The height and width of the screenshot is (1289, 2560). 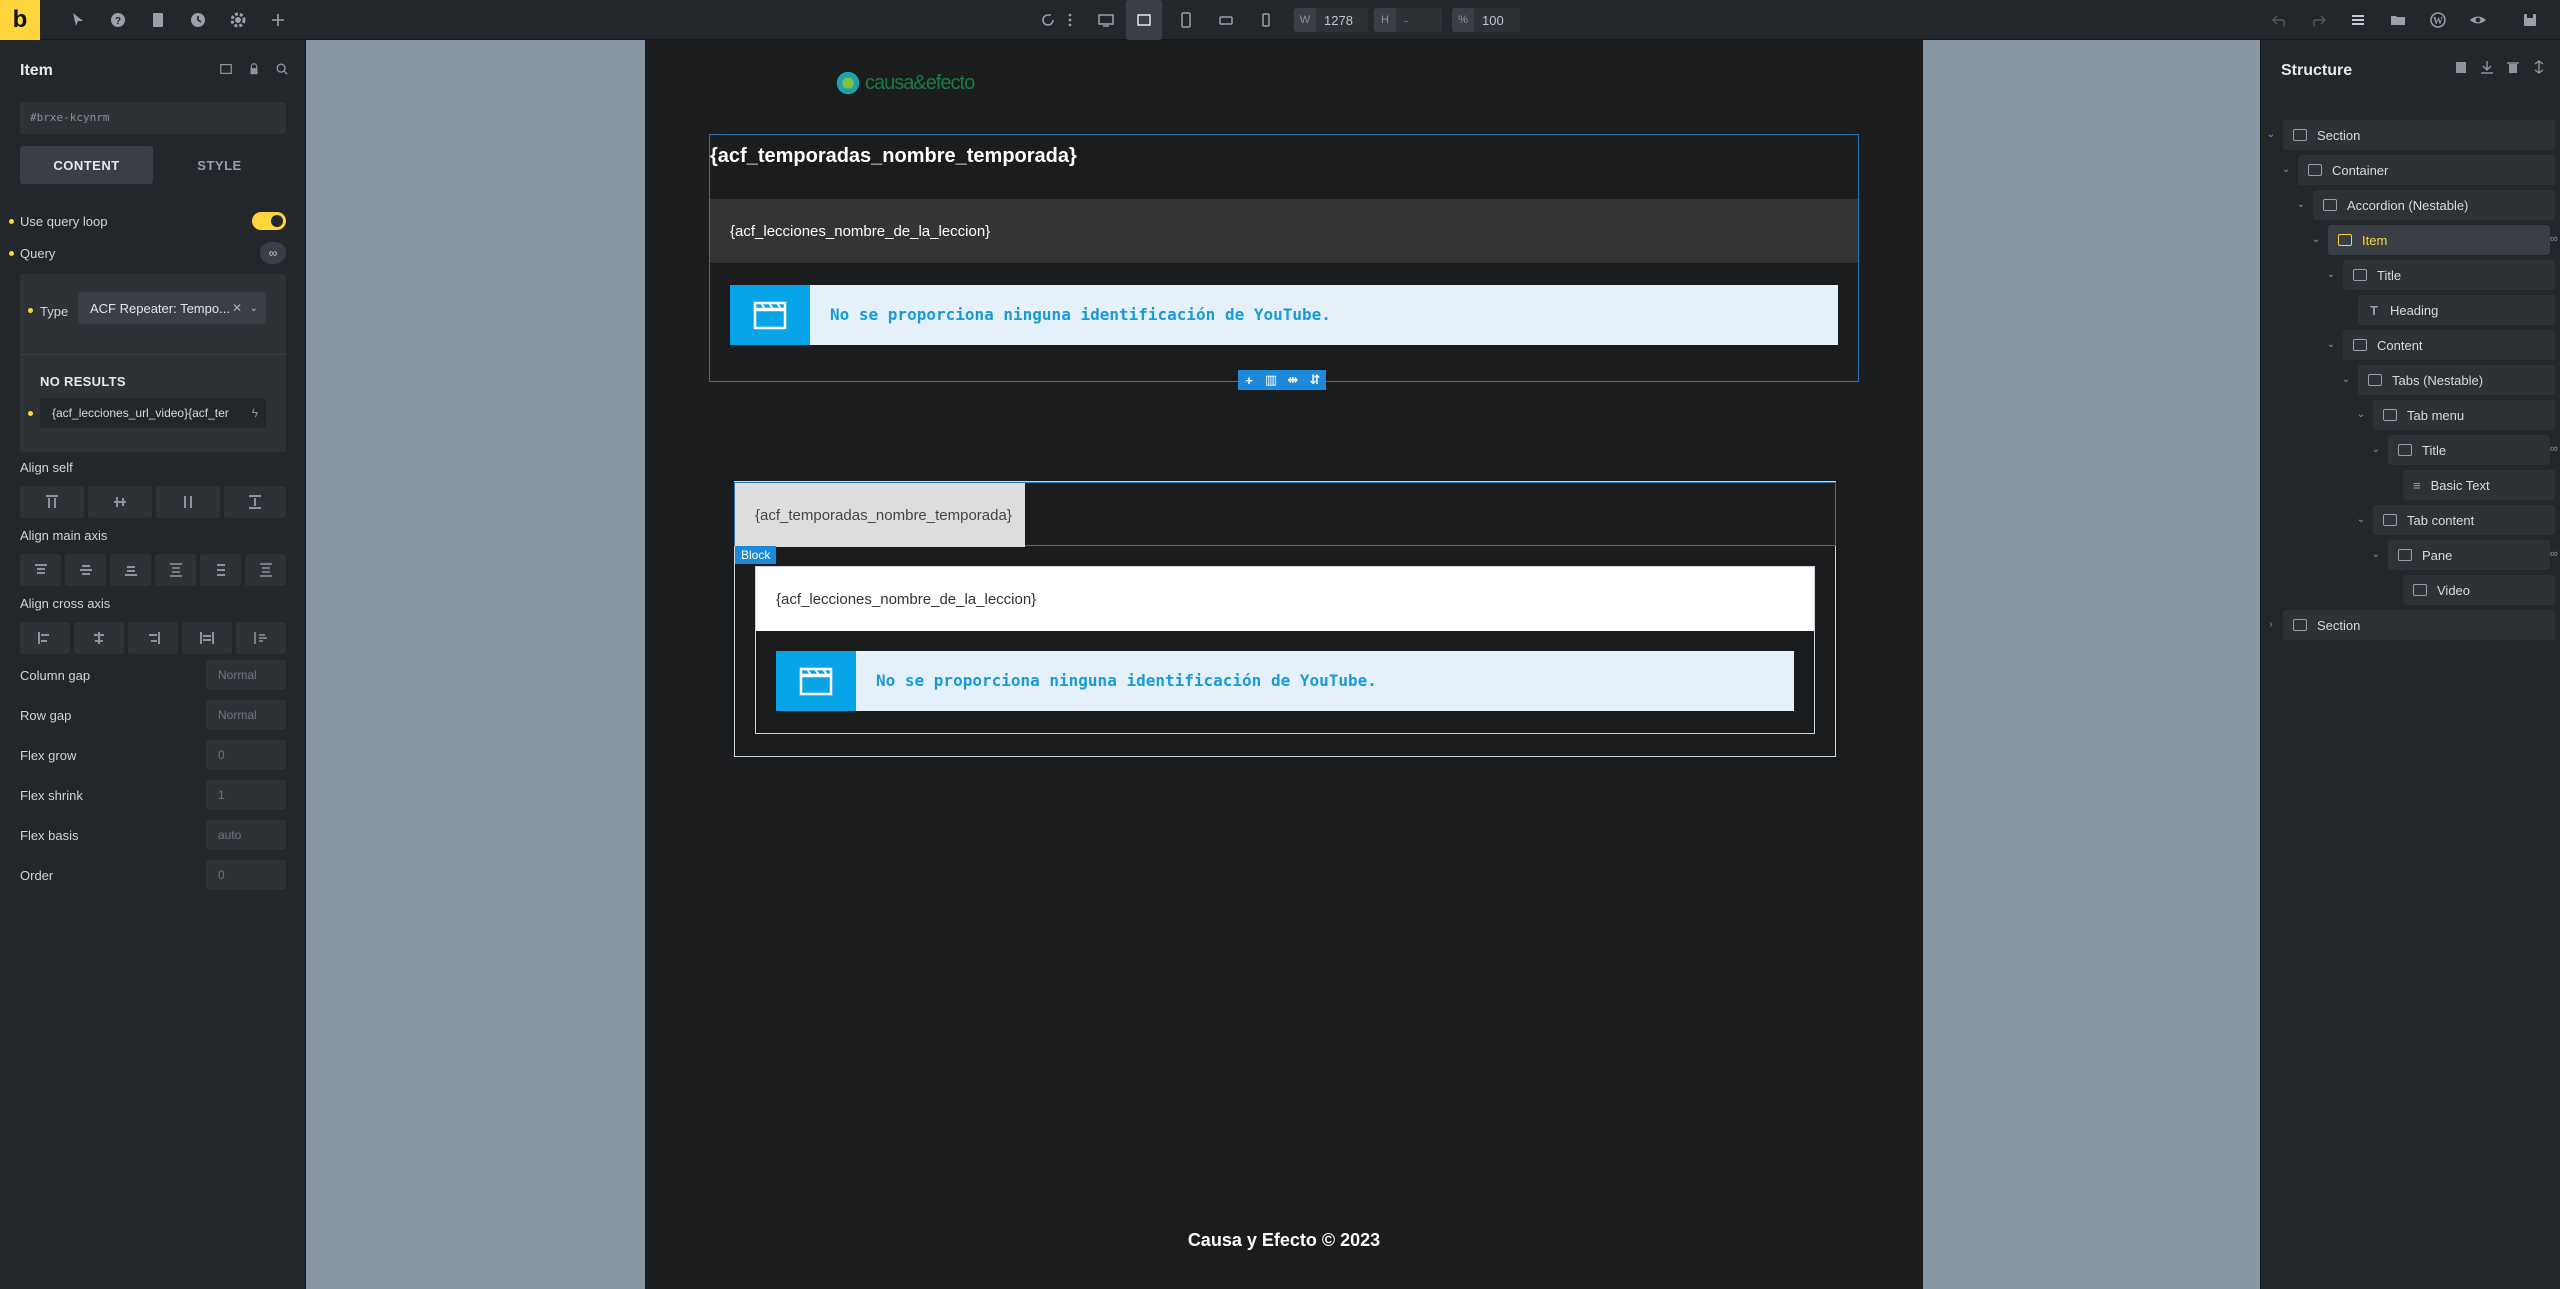 I want to click on justify-end-icon, so click(x=130, y=570).